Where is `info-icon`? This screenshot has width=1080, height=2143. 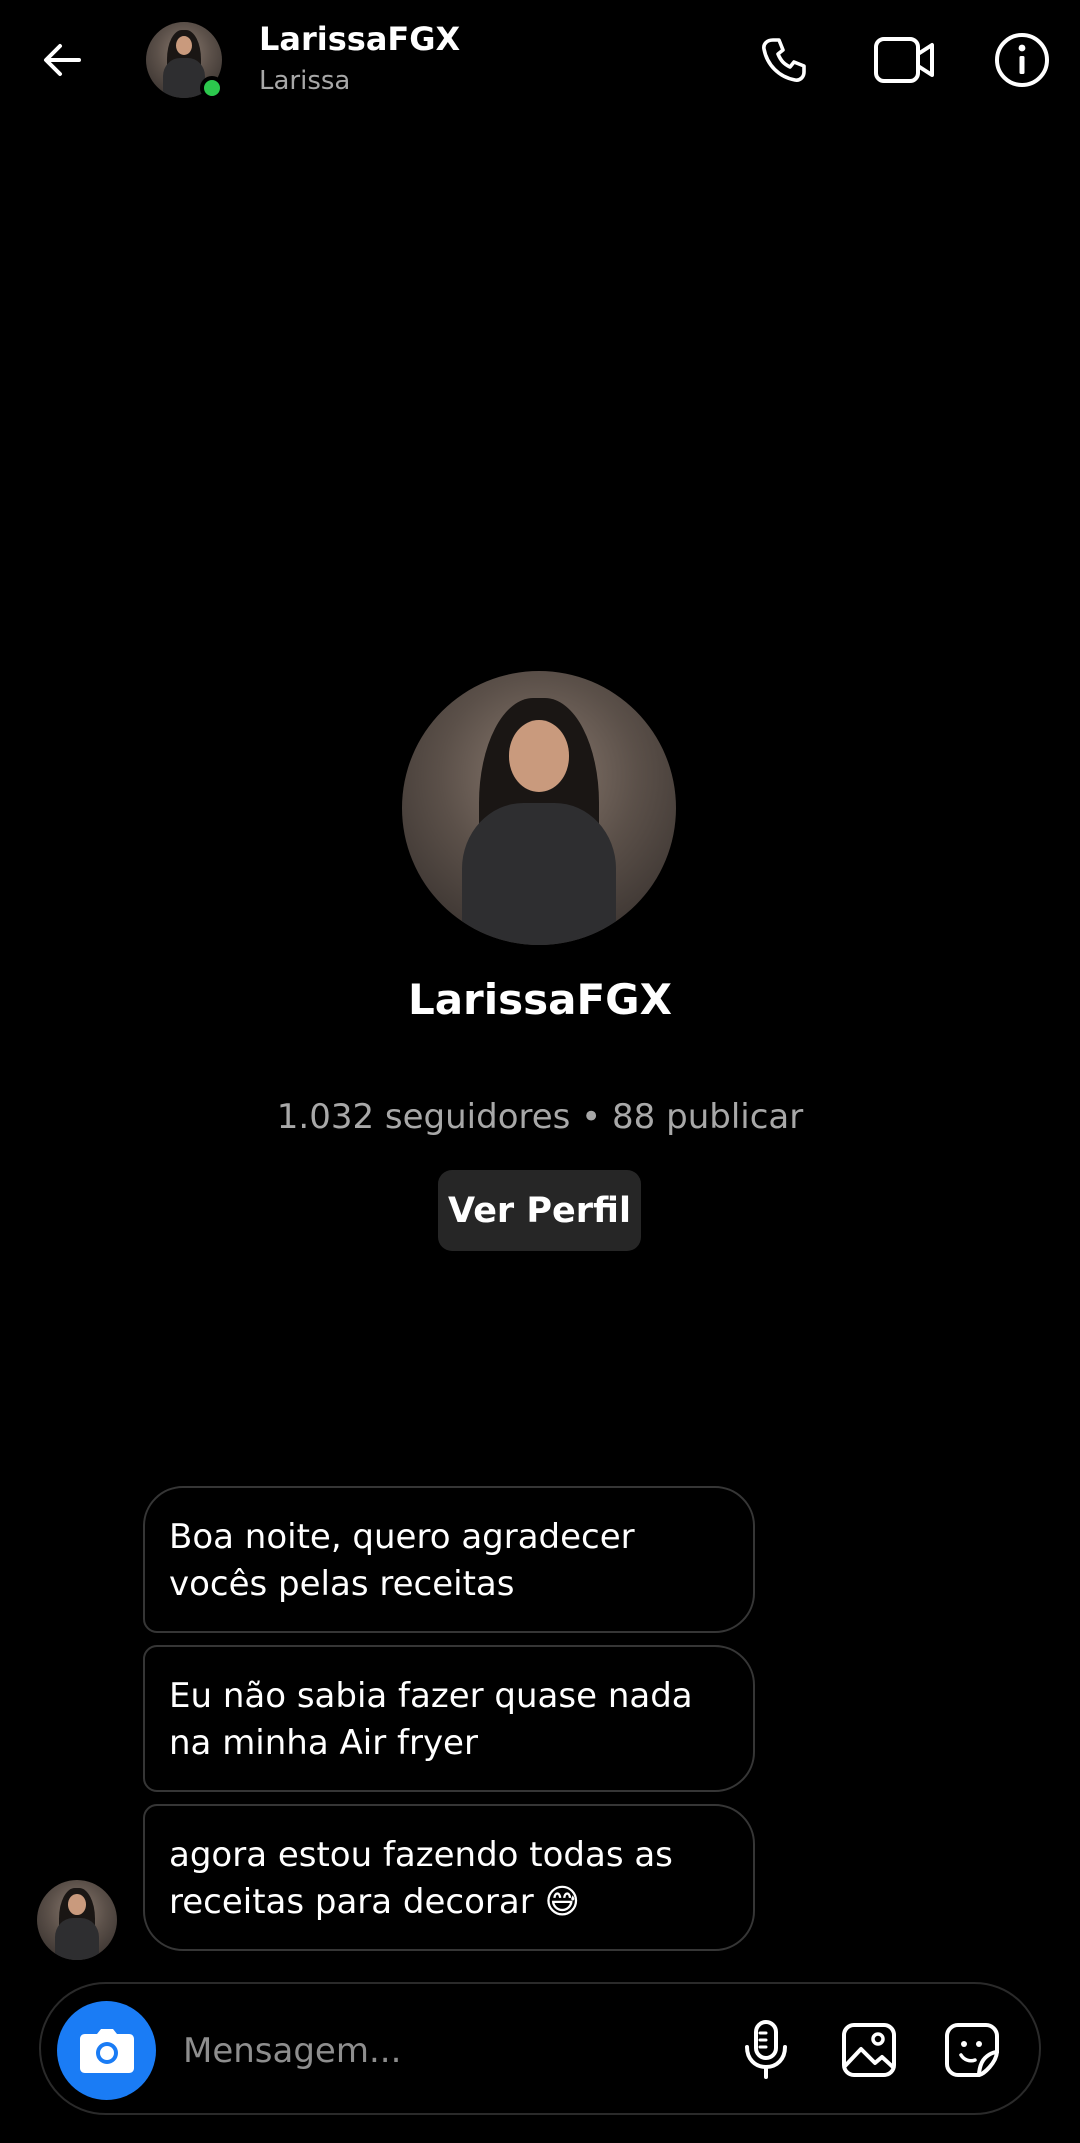 info-icon is located at coordinates (1022, 60).